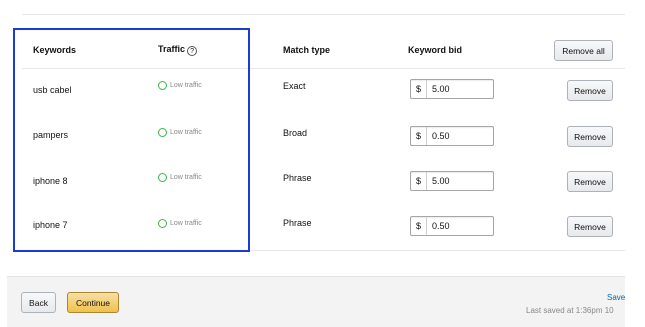  What do you see at coordinates (93, 302) in the screenshot?
I see `continue-button: Continue` at bounding box center [93, 302].